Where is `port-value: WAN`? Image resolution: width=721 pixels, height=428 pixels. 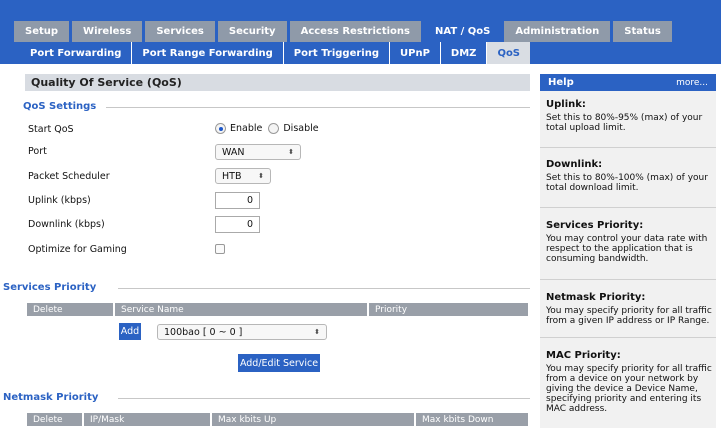 port-value: WAN is located at coordinates (233, 152).